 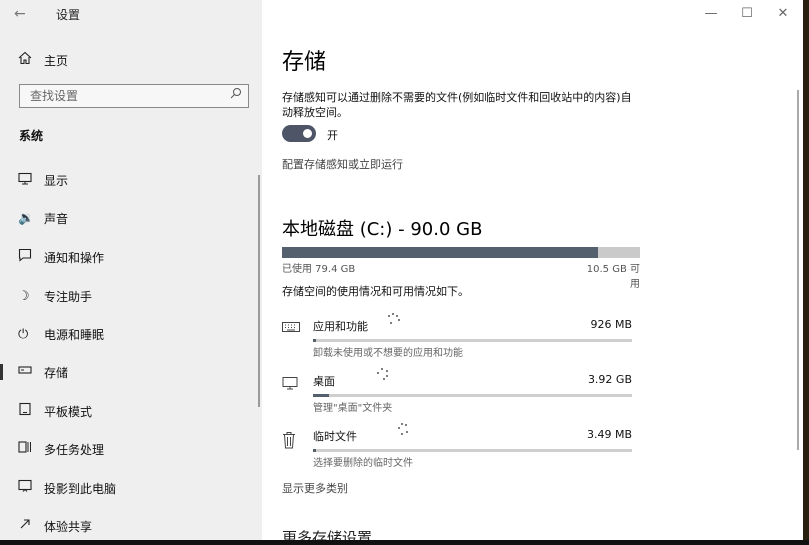 I want to click on sidebar-item-focus-assist: ☽ 专注助手, so click(x=131, y=296).